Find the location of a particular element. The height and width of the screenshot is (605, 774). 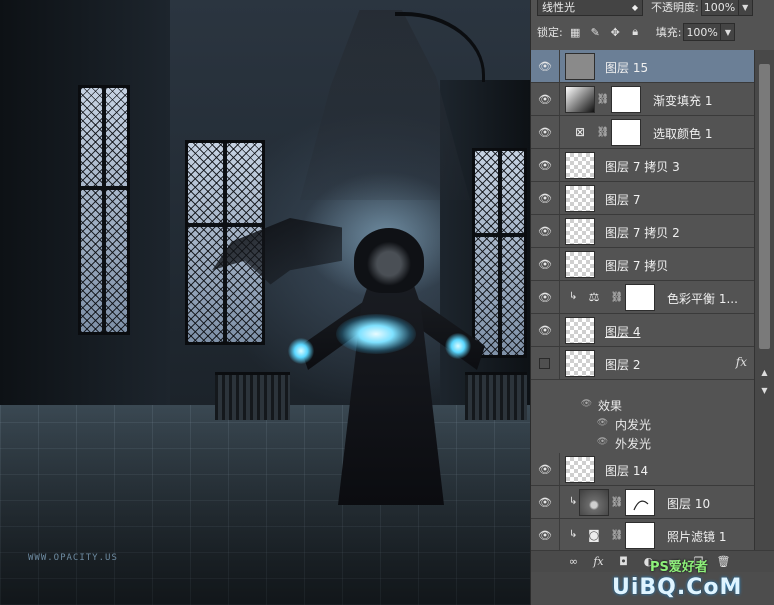

layer-name: 图层 7 拷贝 3 is located at coordinates (642, 167).